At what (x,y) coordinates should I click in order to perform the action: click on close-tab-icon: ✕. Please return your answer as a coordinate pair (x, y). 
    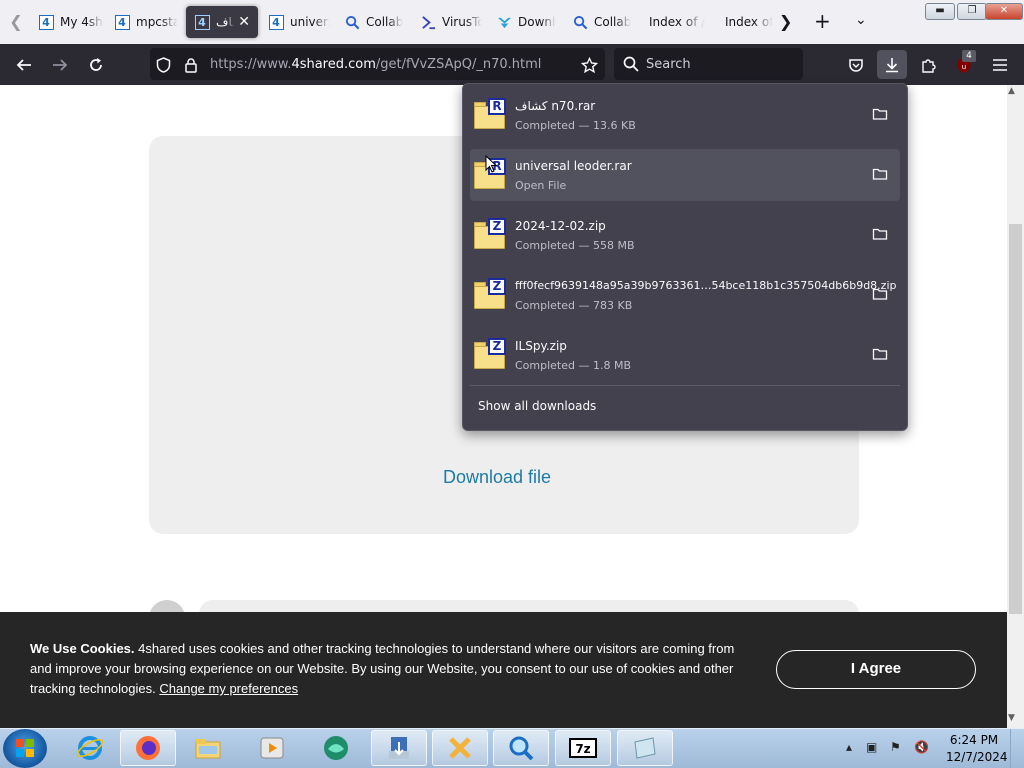
    Looking at the image, I should click on (244, 22).